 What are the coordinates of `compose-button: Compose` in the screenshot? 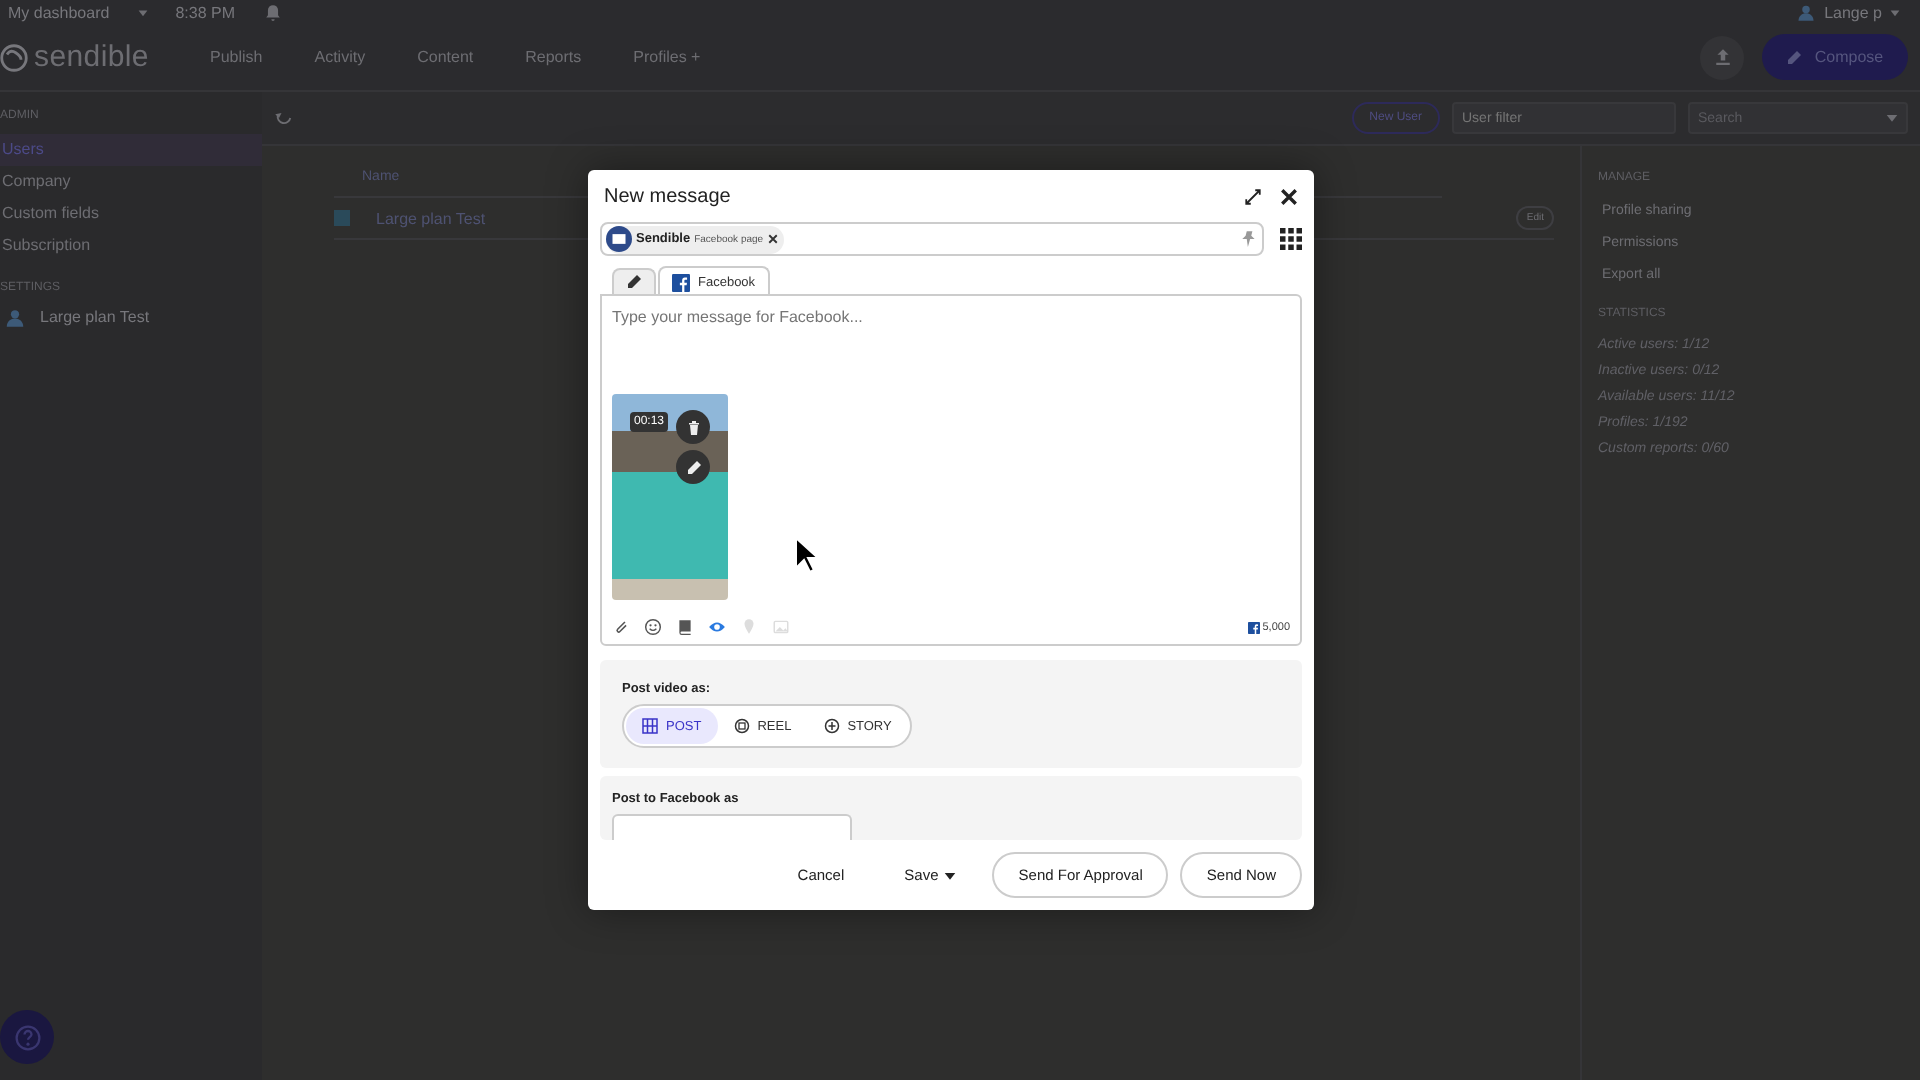 It's located at (1835, 57).